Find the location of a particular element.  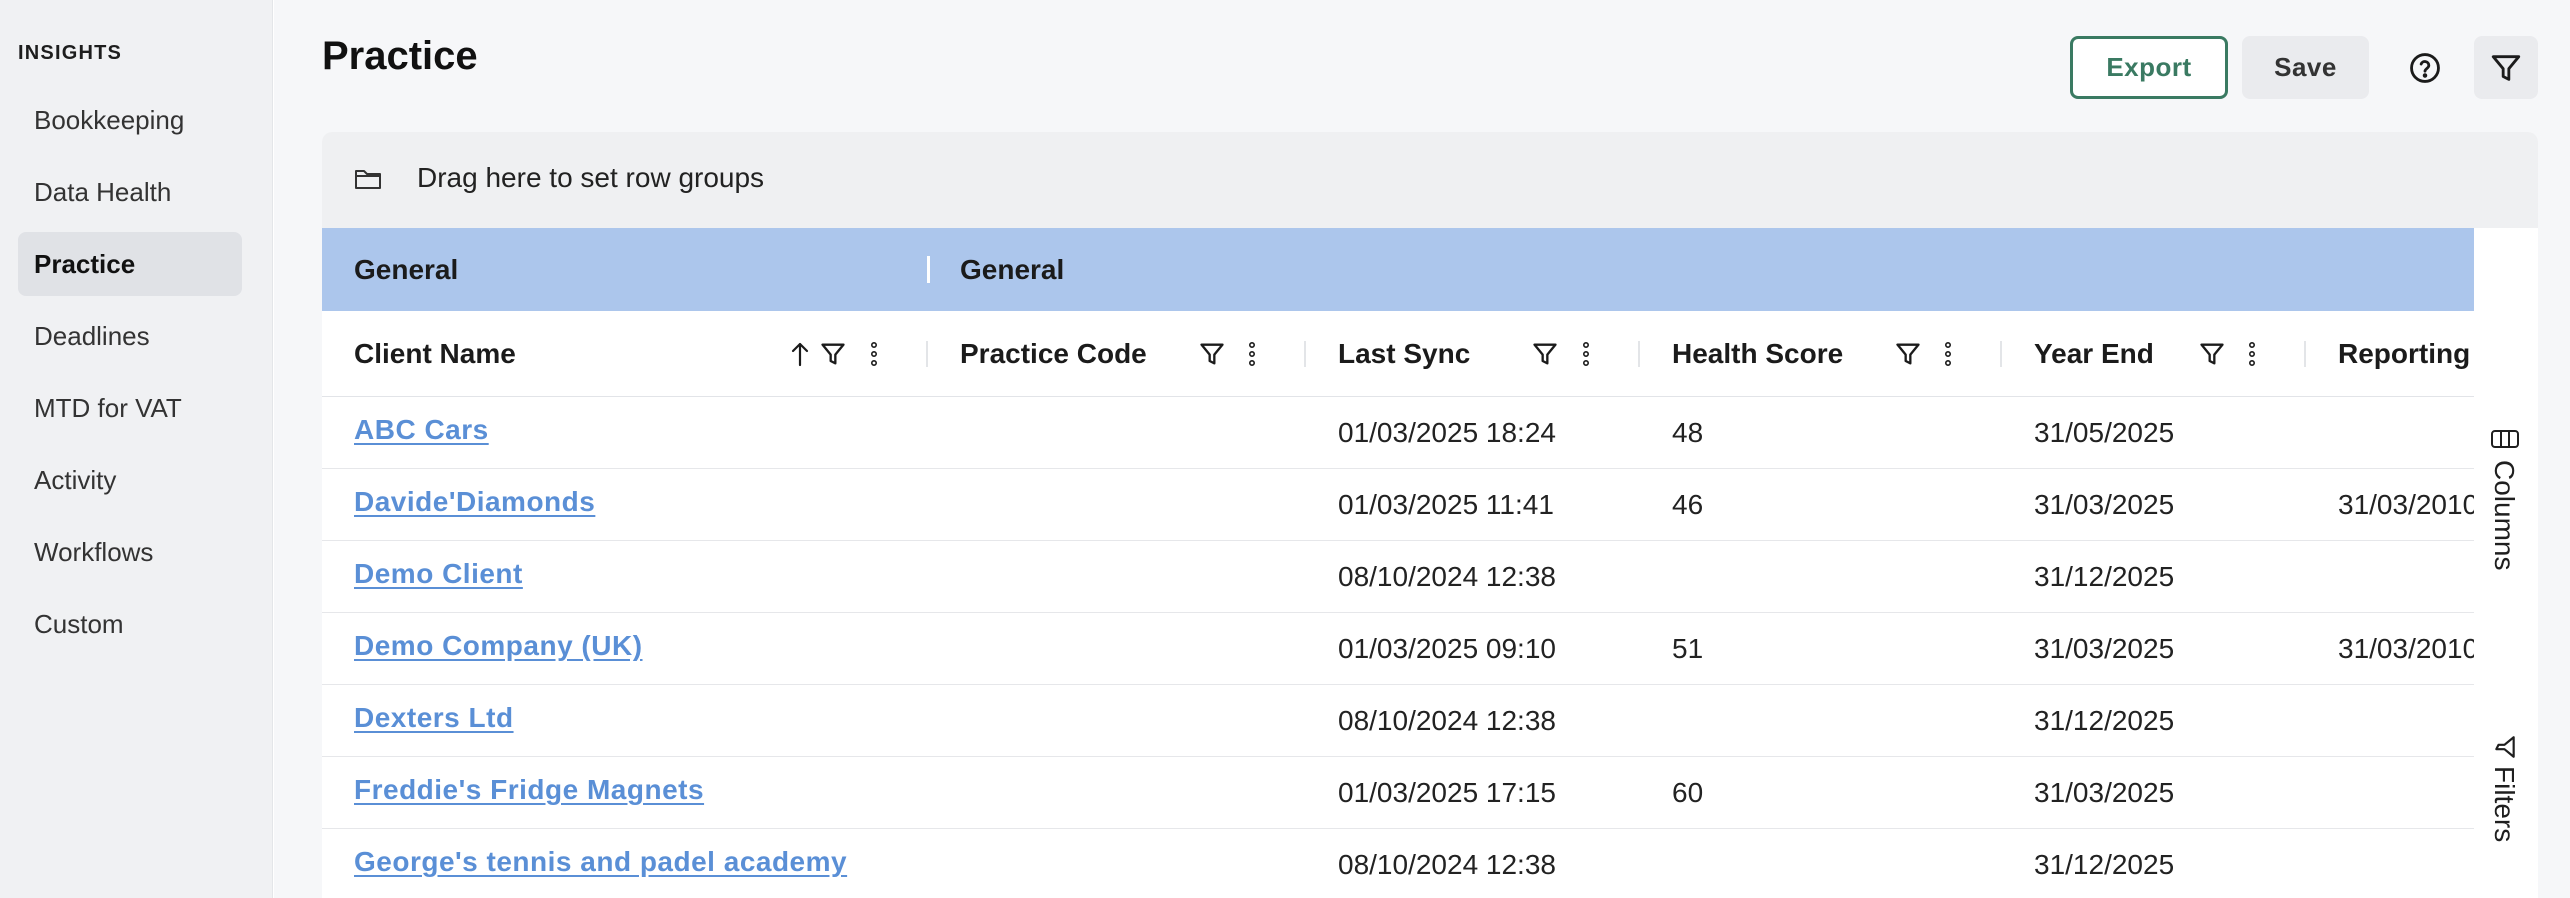

client-name-cell: Dexters Ltd is located at coordinates (434, 718).